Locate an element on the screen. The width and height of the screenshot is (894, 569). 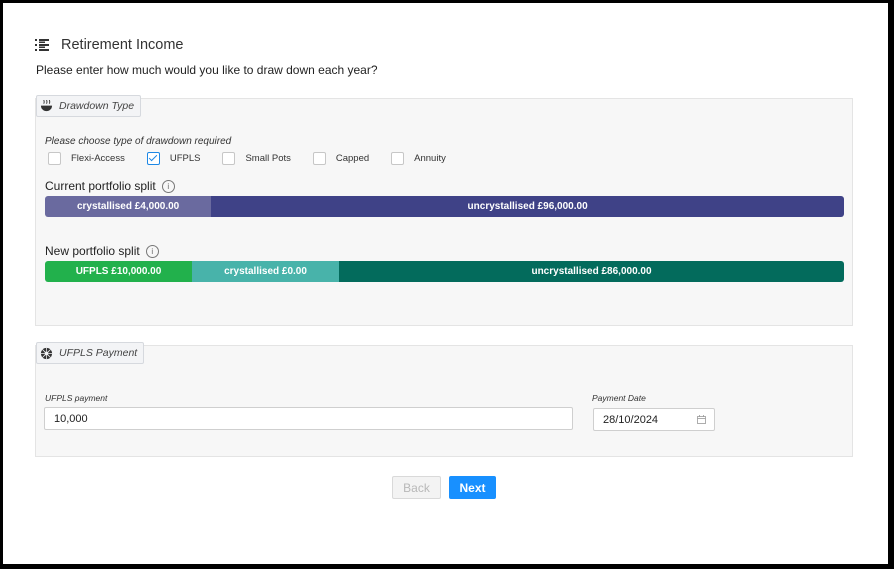
option-capped: Capped is located at coordinates (341, 158).